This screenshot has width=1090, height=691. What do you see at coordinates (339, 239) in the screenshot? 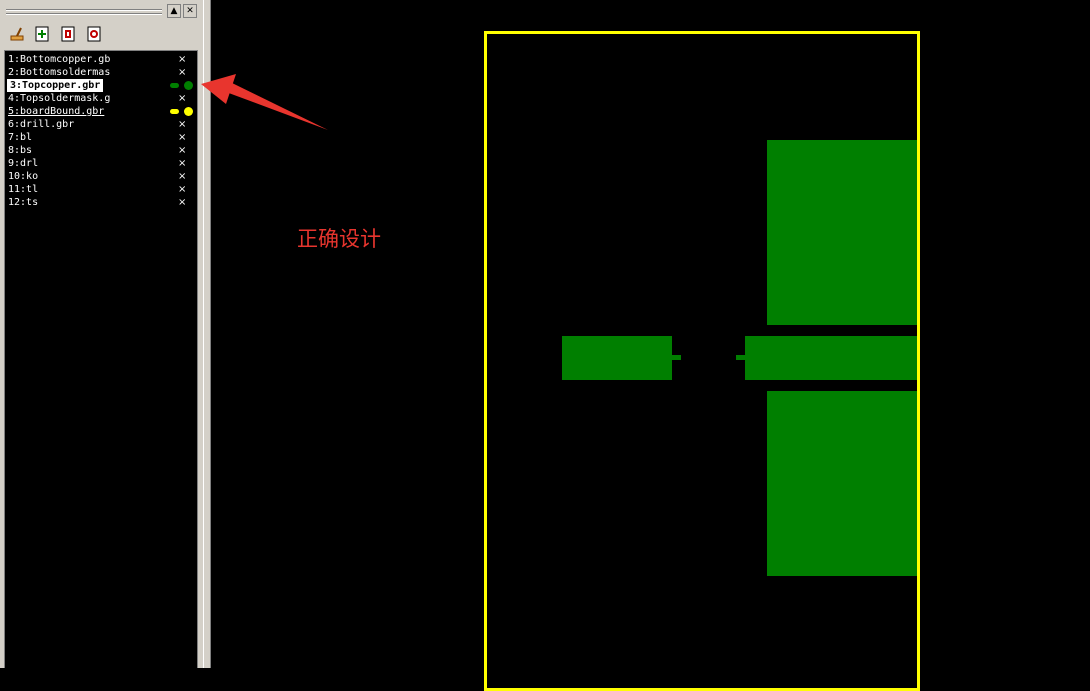
I see `annotation-text: 正确设计` at bounding box center [339, 239].